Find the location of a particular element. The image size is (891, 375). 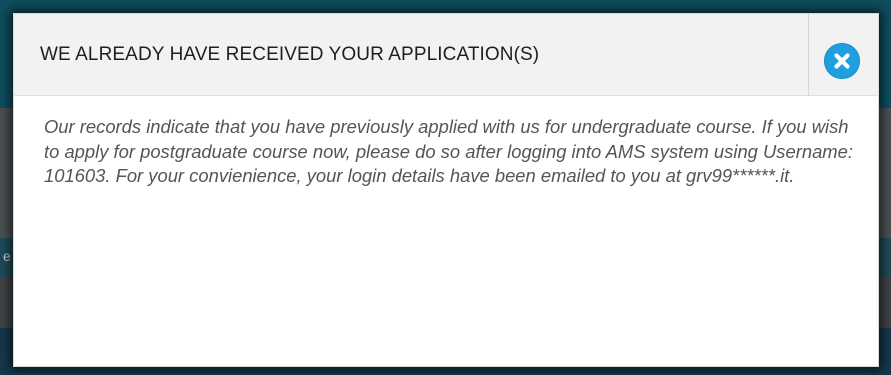

close-icon is located at coordinates (842, 61).